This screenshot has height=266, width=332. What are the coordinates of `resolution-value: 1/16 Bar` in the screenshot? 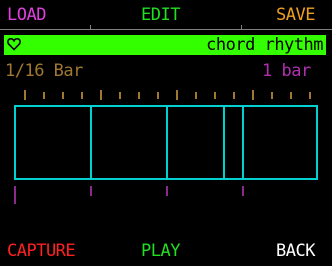 It's located at (44, 71).